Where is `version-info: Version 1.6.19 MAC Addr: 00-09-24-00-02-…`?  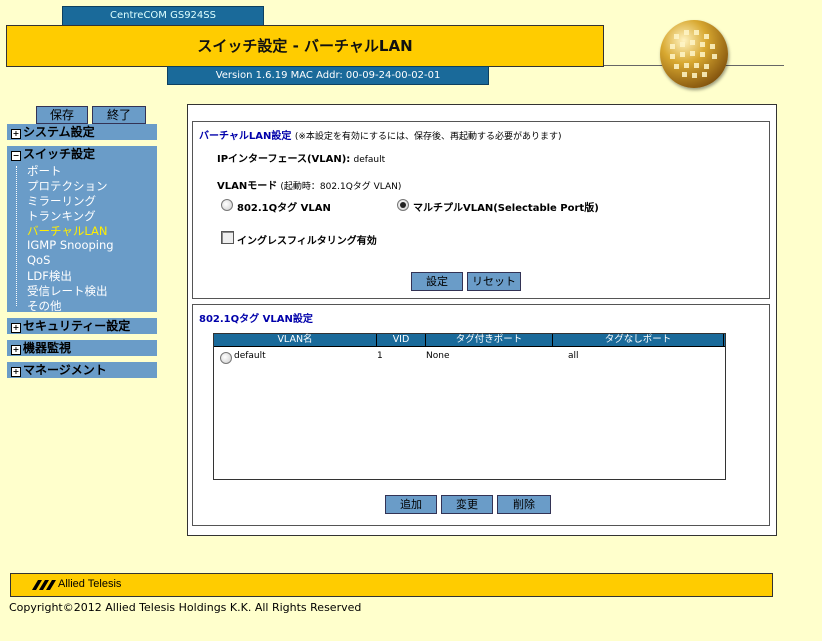
version-info: Version 1.6.19 MAC Addr: 00-09-24-00-02-… is located at coordinates (328, 75).